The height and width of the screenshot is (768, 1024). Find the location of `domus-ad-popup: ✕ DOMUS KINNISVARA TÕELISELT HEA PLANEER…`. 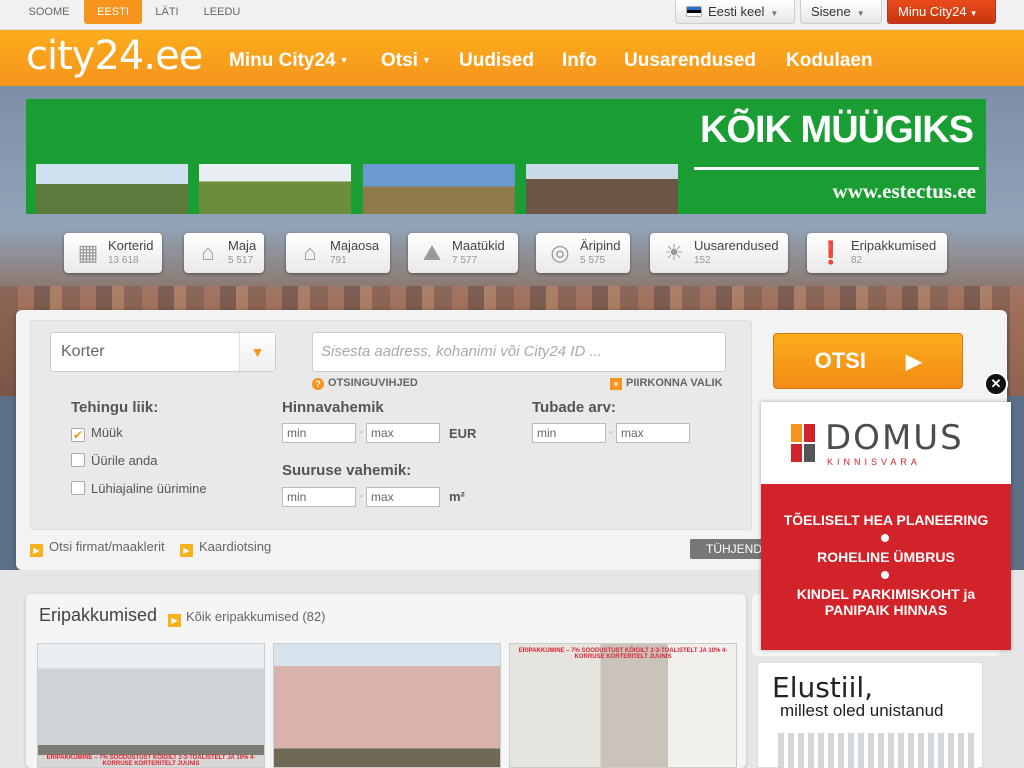

domus-ad-popup: ✕ DOMUS KINNISVARA TÕELISELT HEA PLANEER… is located at coordinates (886, 511).